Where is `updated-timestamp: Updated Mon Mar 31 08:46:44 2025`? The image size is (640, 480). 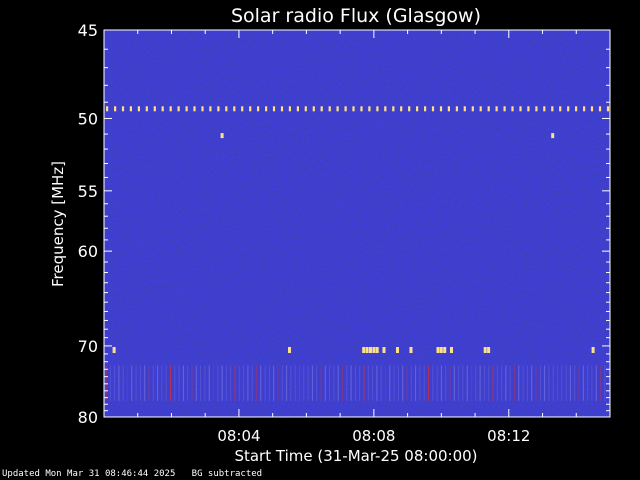 updated-timestamp: Updated Mon Mar 31 08:46:44 2025 is located at coordinates (89, 474).